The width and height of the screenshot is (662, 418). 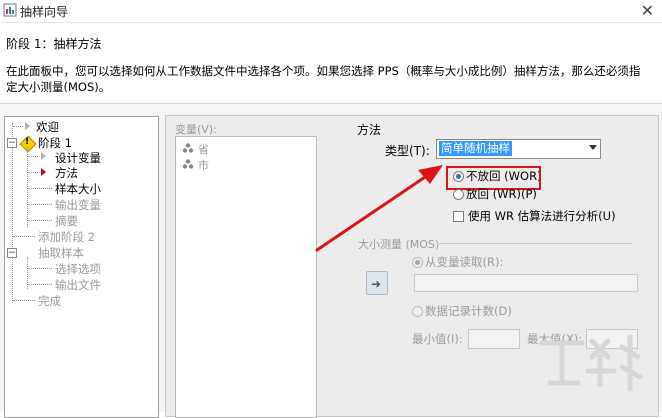 I want to click on mos-variable-field, so click(x=526, y=283).